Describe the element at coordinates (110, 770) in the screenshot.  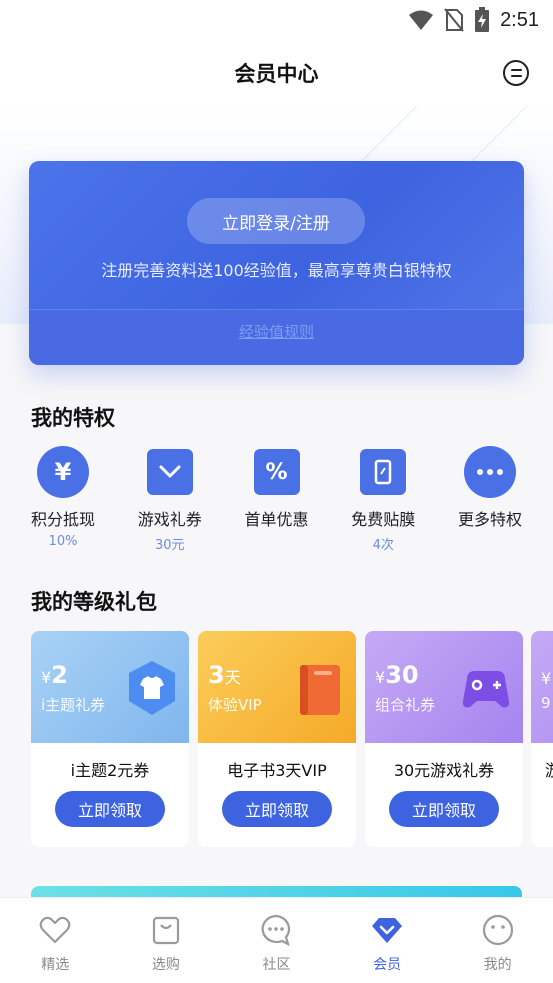
I see `gift-name: i主题2元券` at that location.